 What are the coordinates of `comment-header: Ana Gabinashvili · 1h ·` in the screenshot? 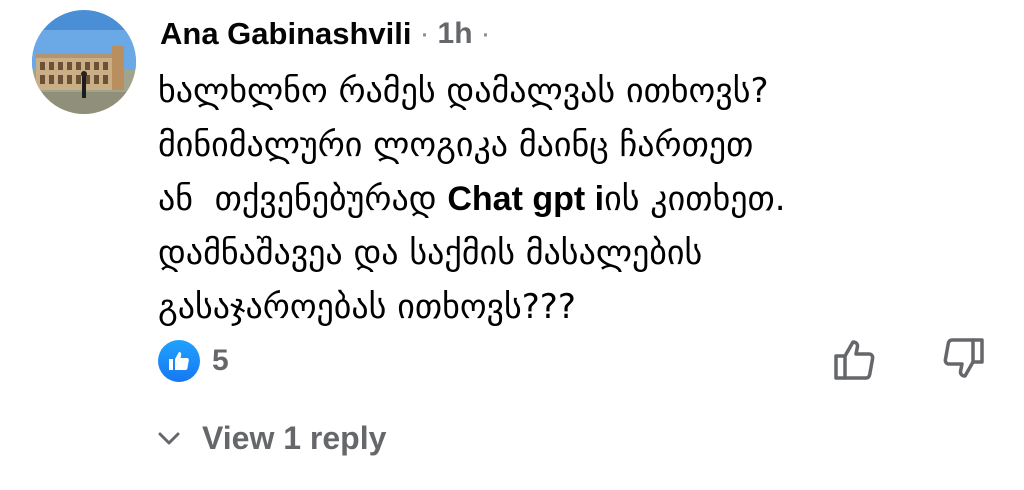 It's located at (329, 34).